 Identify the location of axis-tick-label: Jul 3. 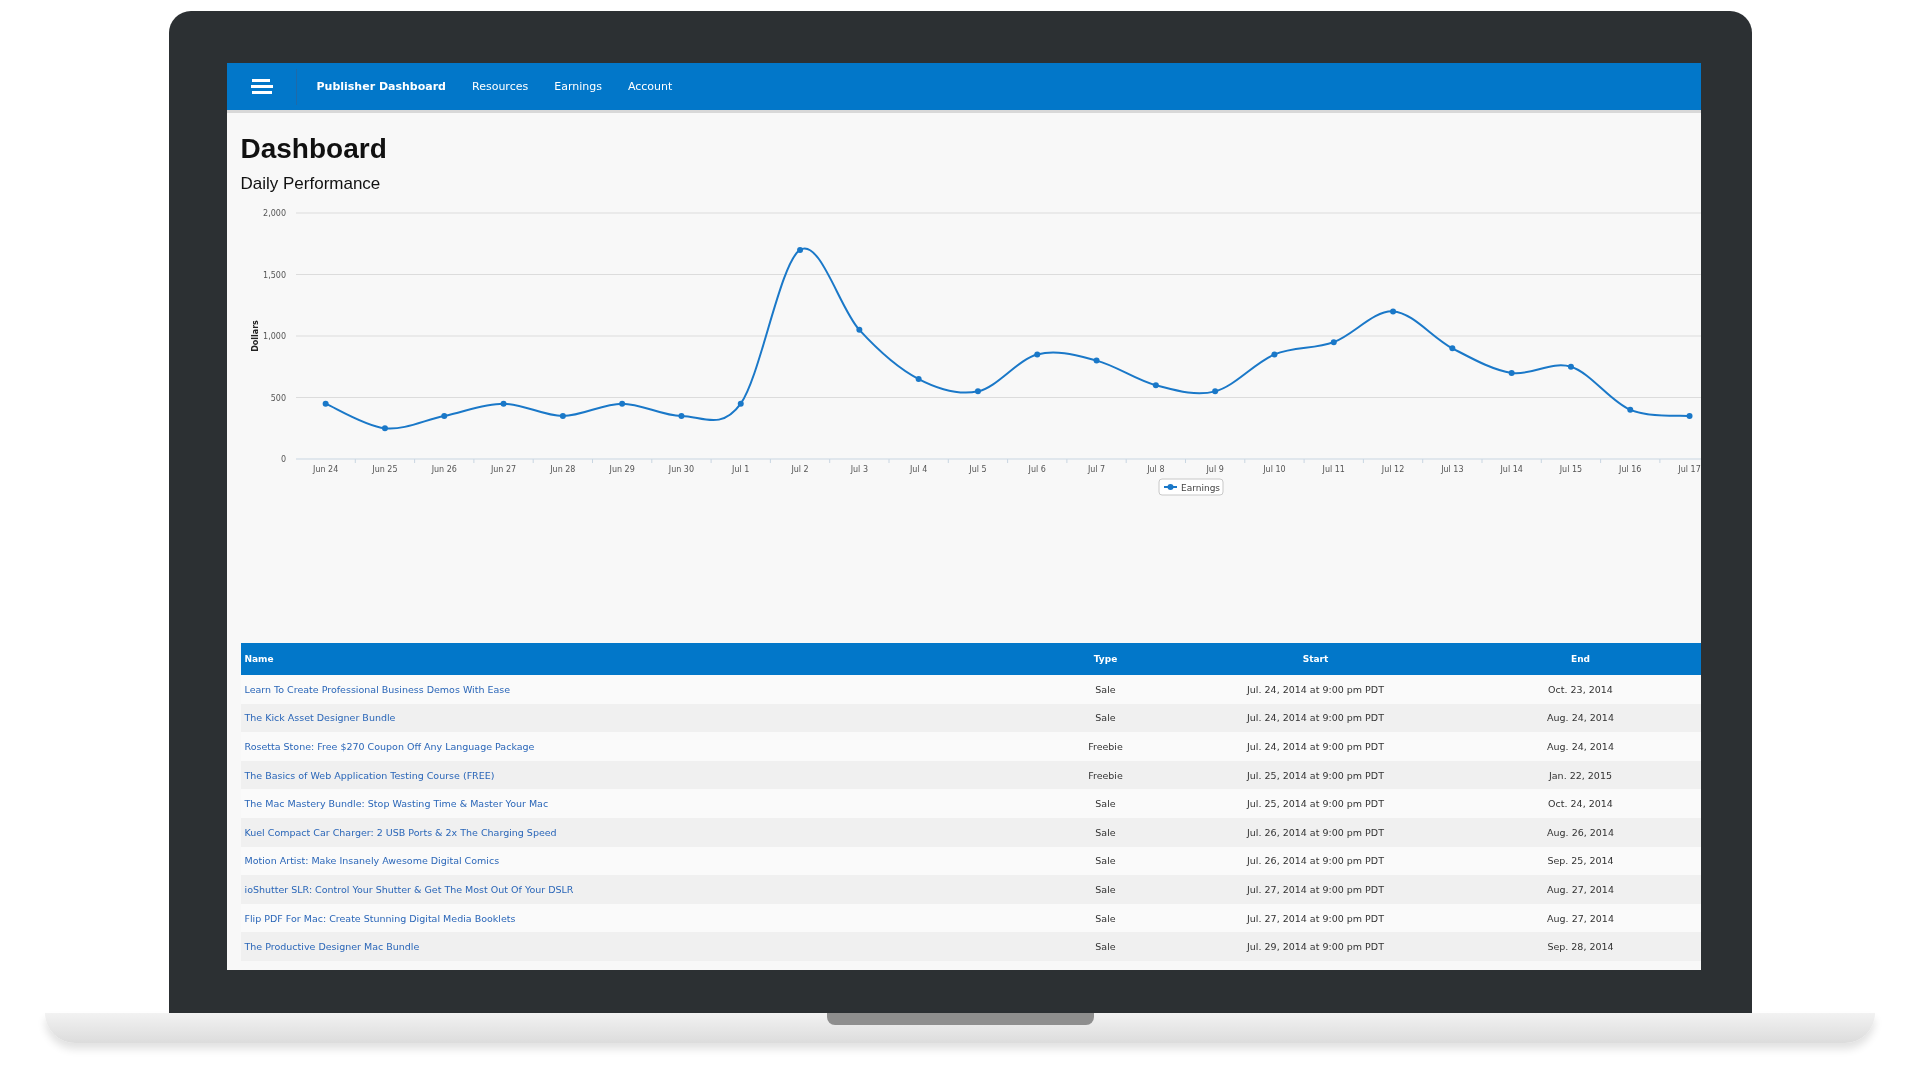
(859, 469).